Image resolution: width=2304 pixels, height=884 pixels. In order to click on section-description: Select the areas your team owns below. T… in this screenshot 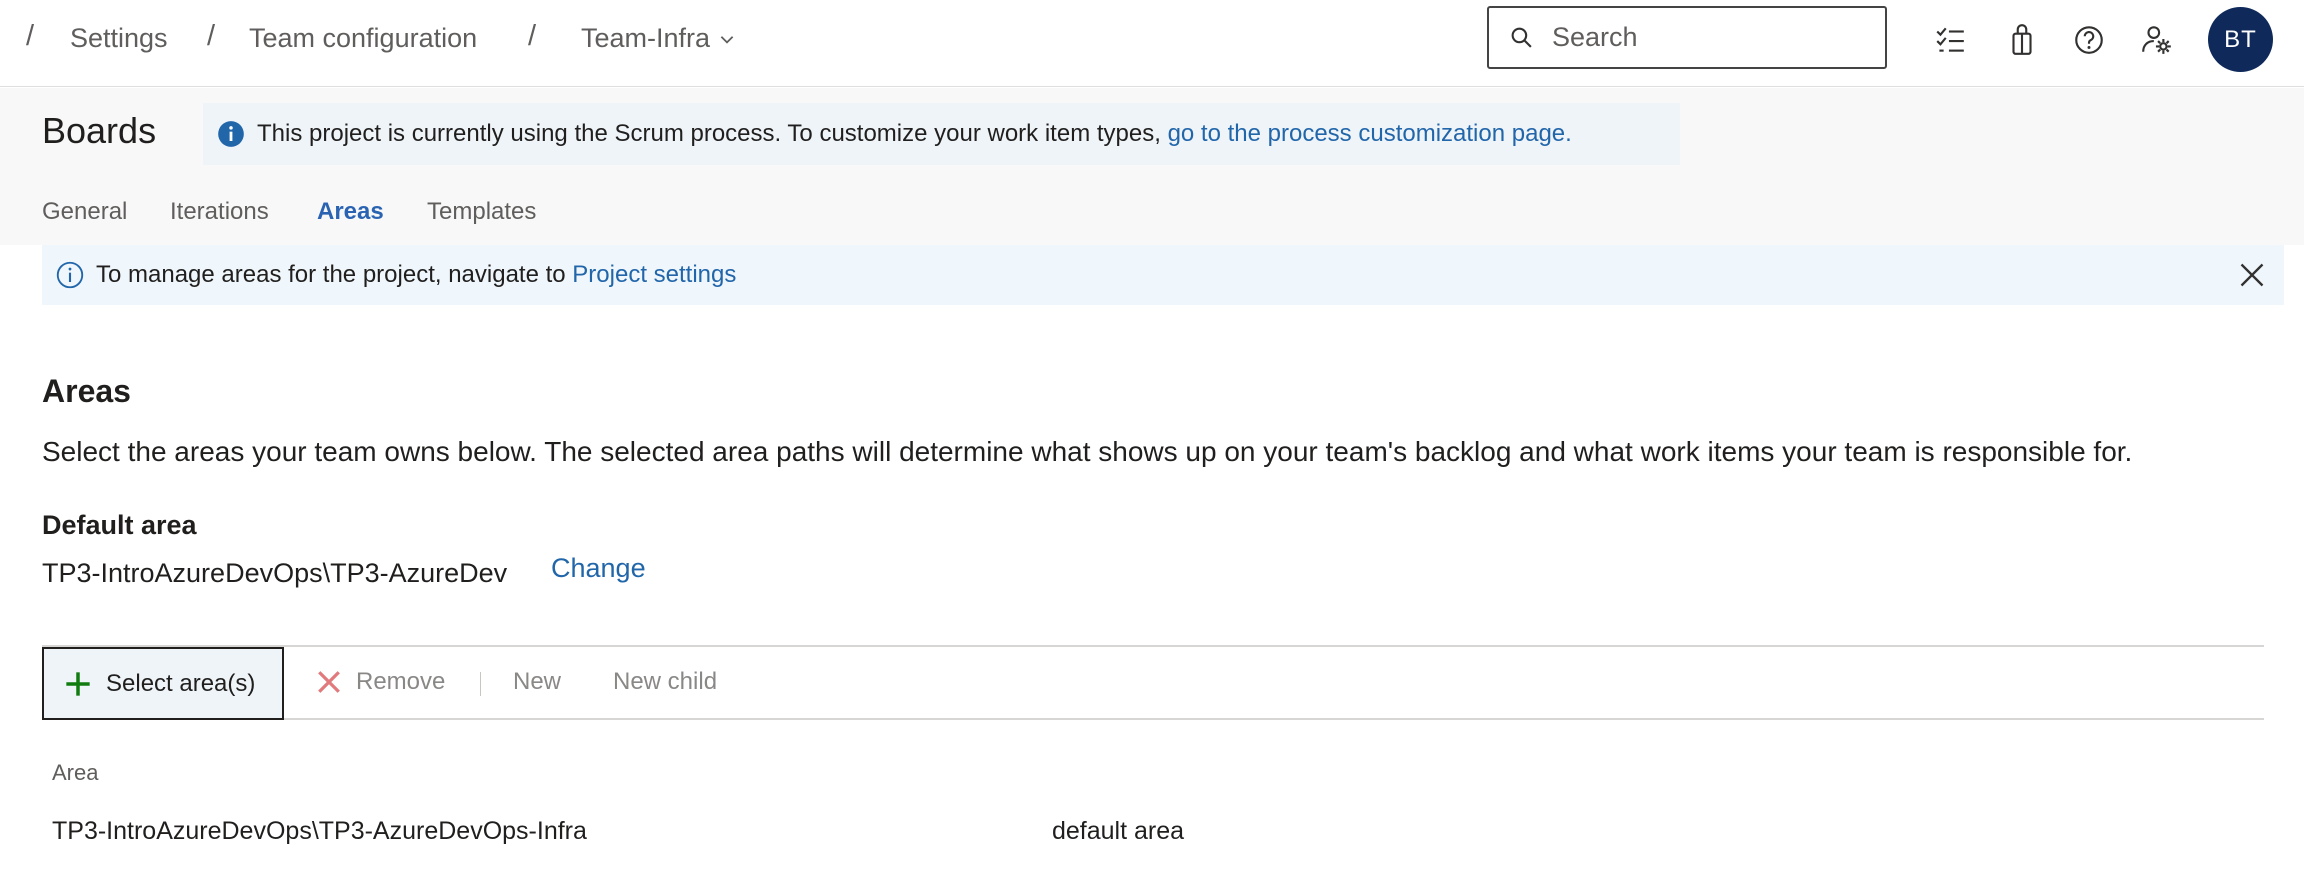, I will do `click(1087, 451)`.